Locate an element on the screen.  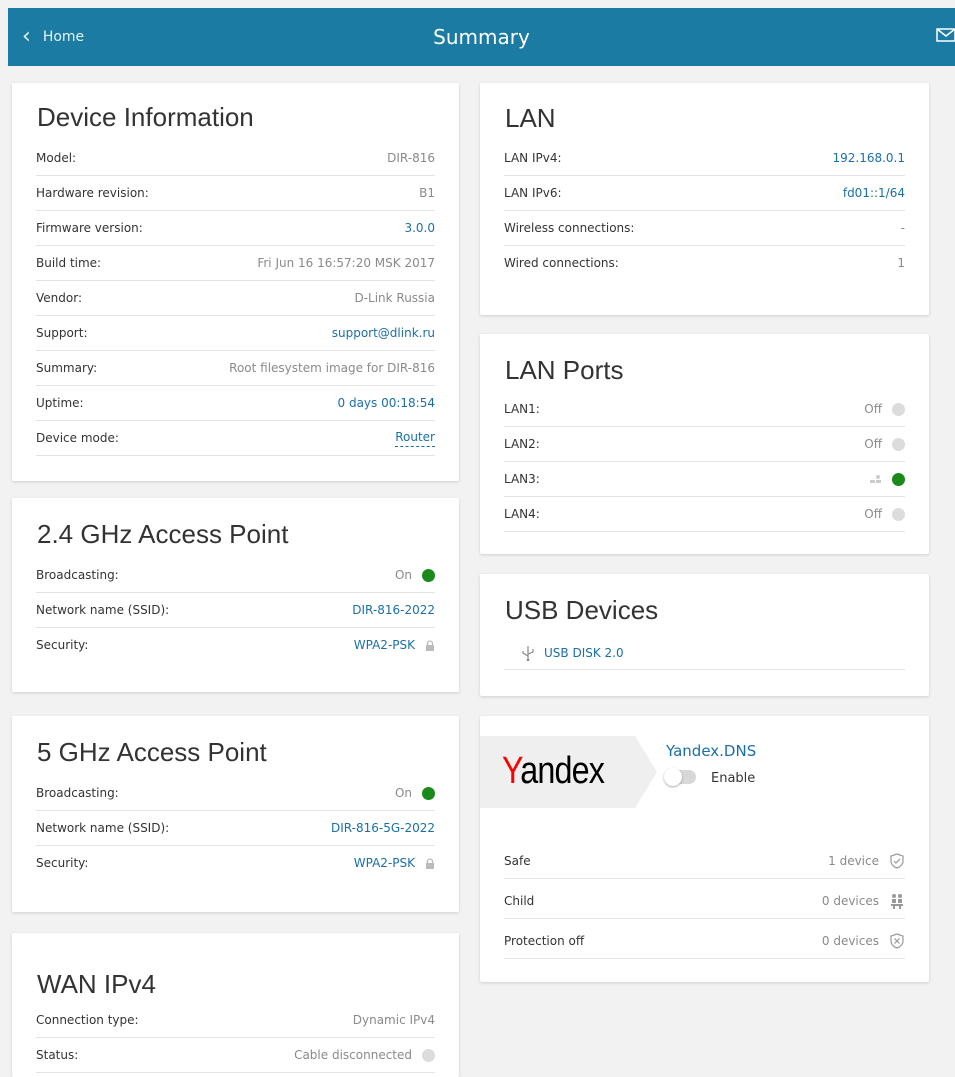
lan-ipv6-link: fd01::1/64 is located at coordinates (874, 193).